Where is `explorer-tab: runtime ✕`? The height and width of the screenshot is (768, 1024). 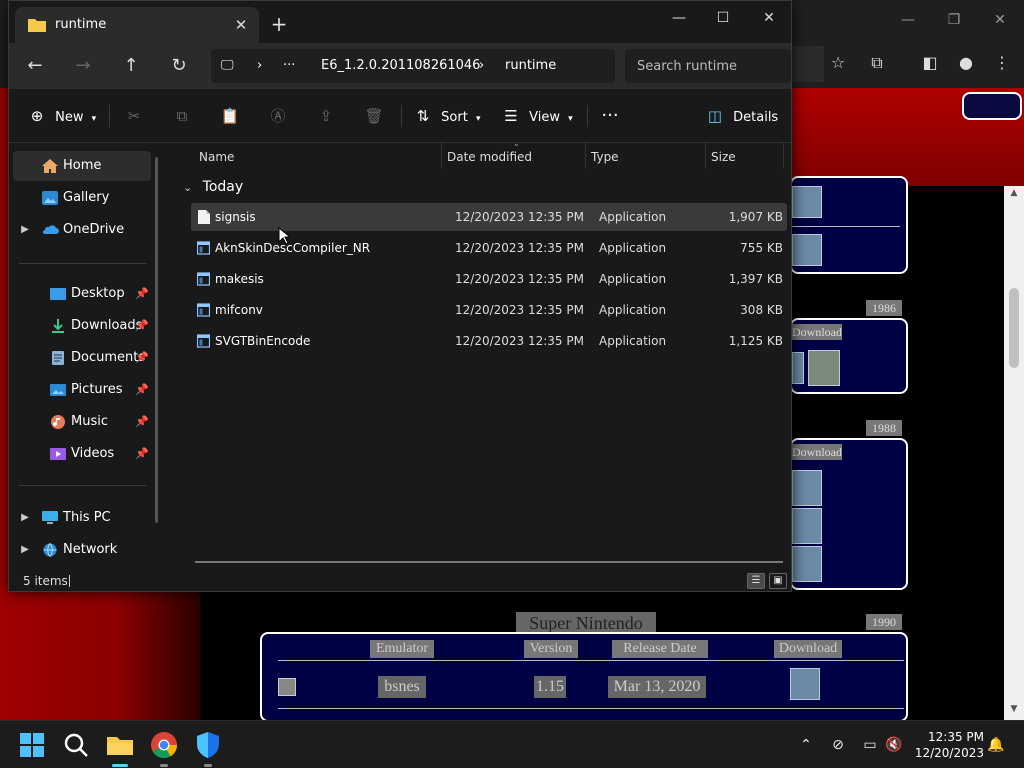 explorer-tab: runtime ✕ is located at coordinates (137, 25).